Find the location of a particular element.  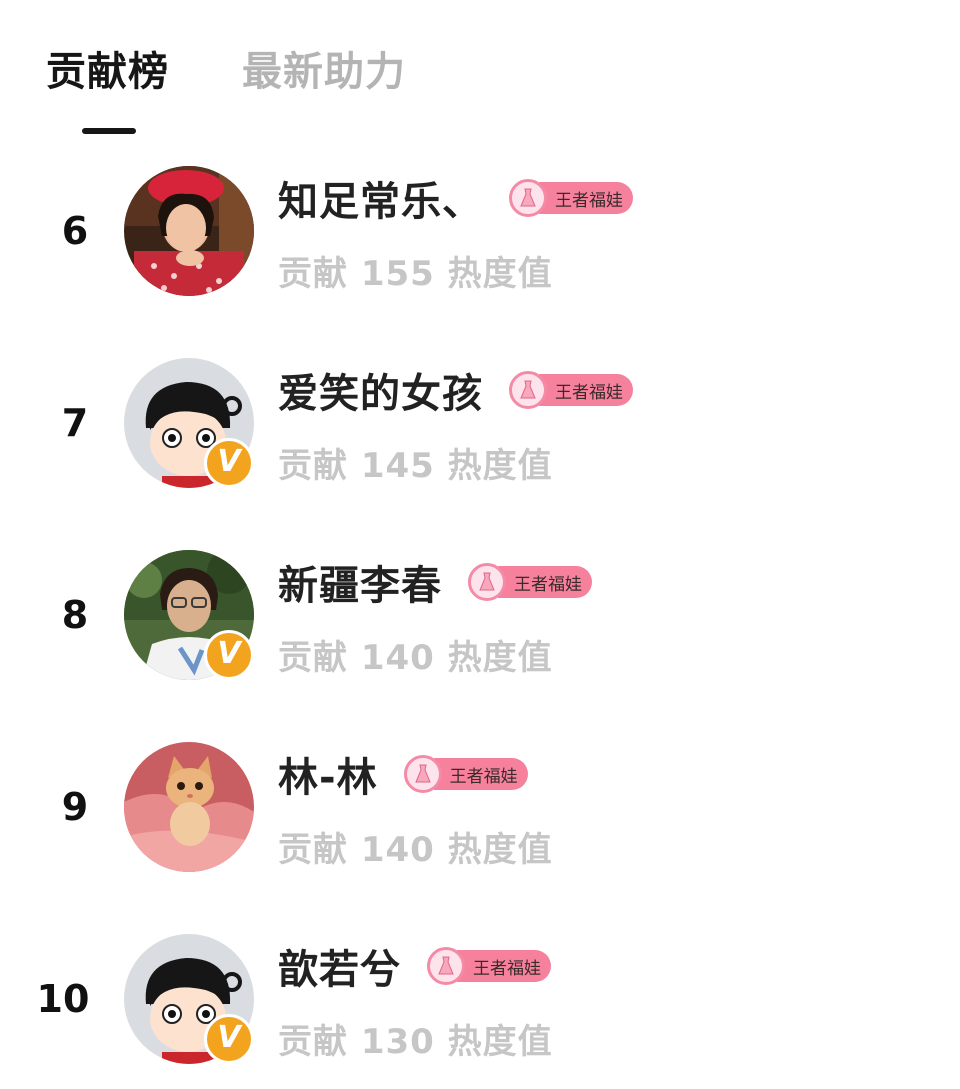

rank-number: 10 is located at coordinates (63, 999).